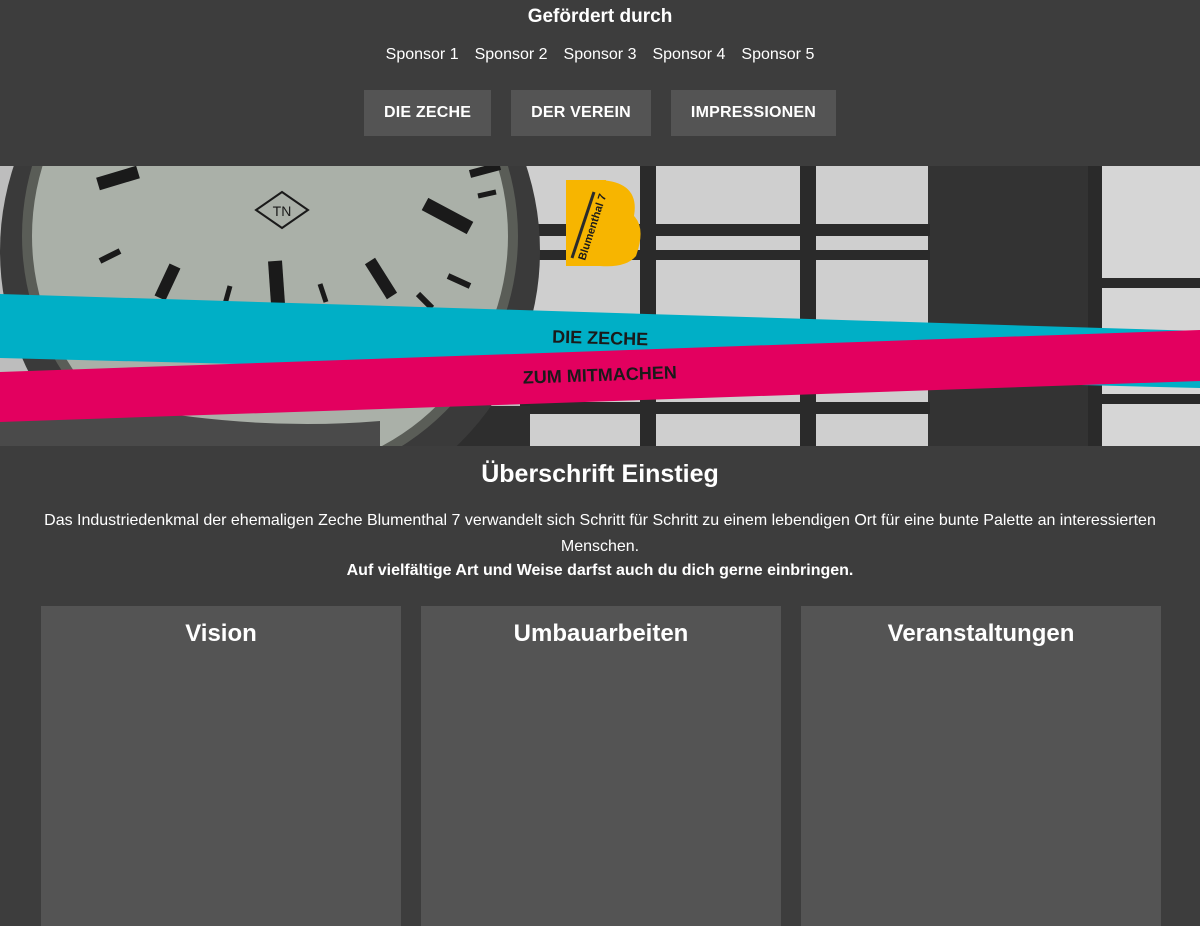 The width and height of the screenshot is (1200, 926). I want to click on nav-impressionen-button: IMPRESSIONEN, so click(753, 113).